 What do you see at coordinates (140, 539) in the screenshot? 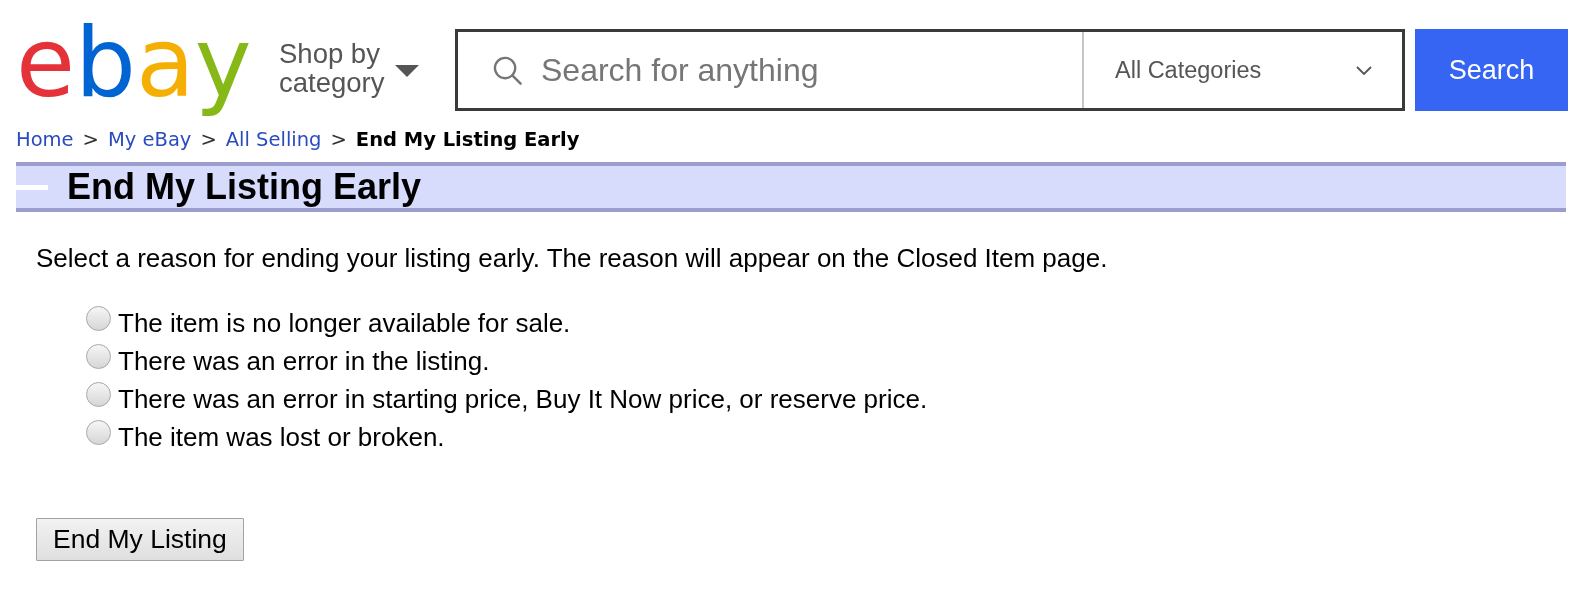
I see `end-listing-button: End My Listing` at bounding box center [140, 539].